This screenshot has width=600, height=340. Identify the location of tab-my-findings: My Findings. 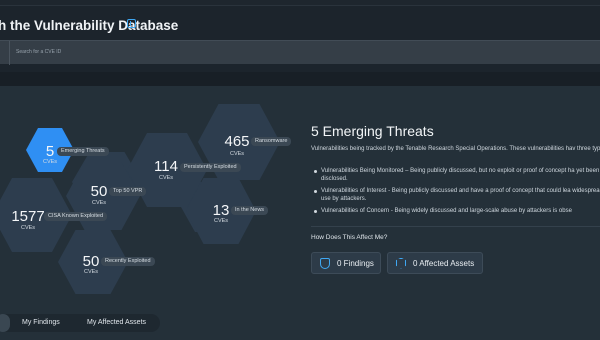
(41, 322).